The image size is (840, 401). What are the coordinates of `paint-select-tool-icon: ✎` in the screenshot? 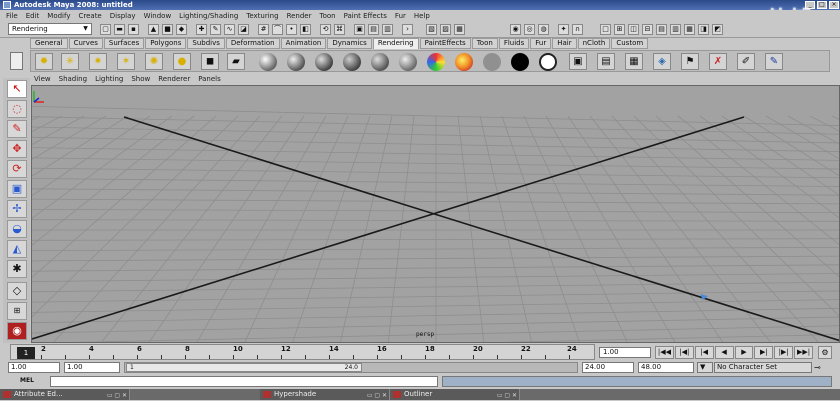 It's located at (17, 129).